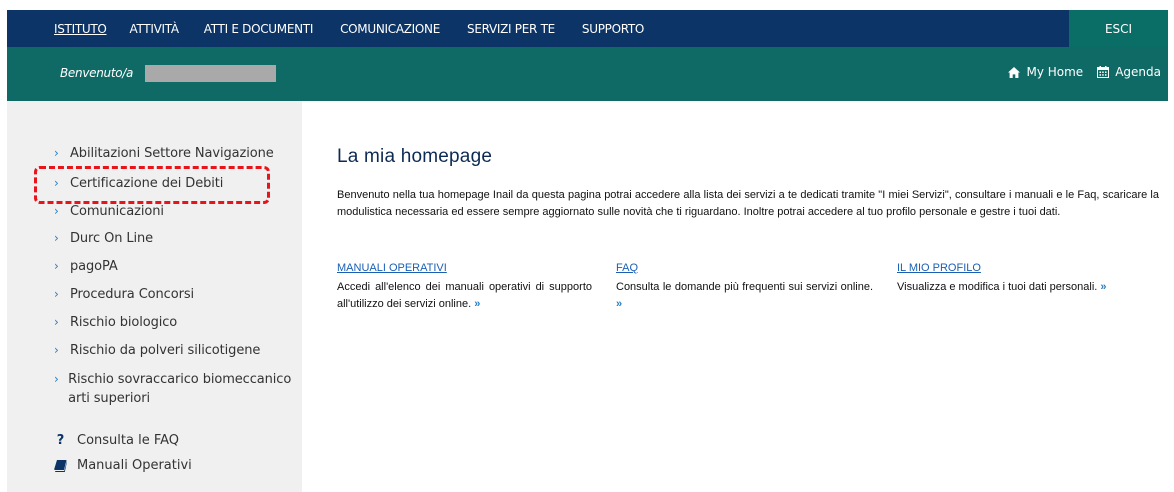 Image resolution: width=1174 pixels, height=492 pixels. I want to click on sidebar-item-durc-on-line: › Durc On Line, so click(103, 238).